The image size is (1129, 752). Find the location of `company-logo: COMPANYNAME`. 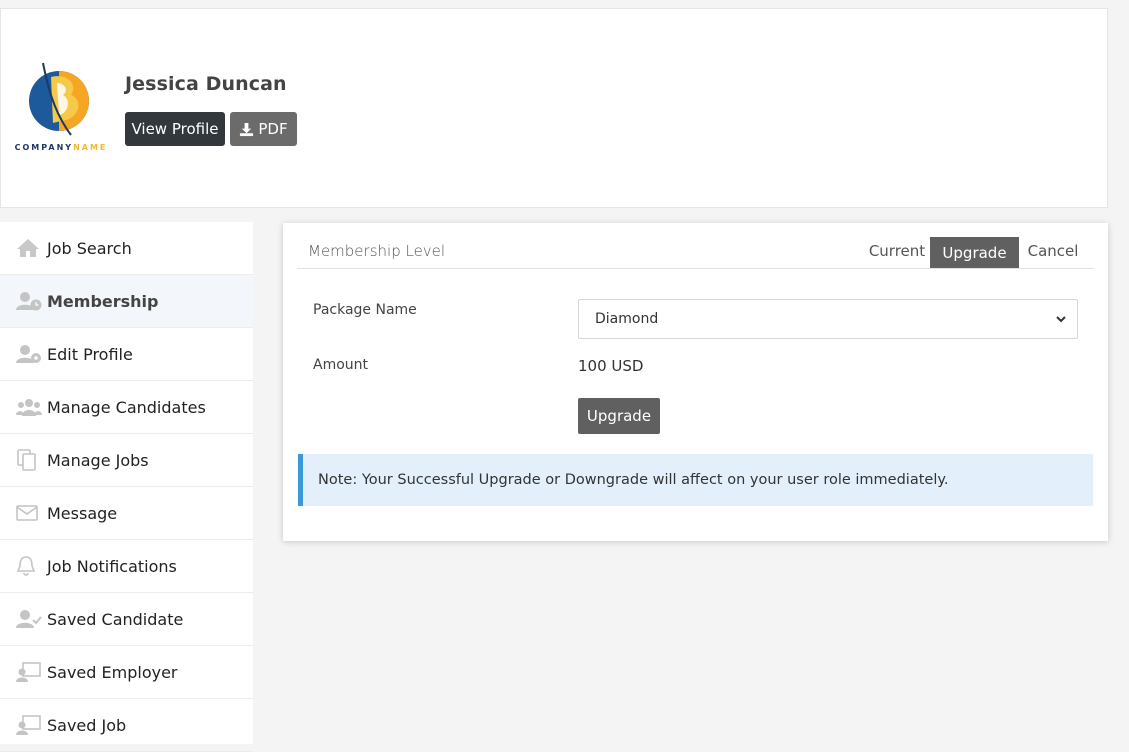

company-logo: COMPANYNAME is located at coordinates (61, 113).